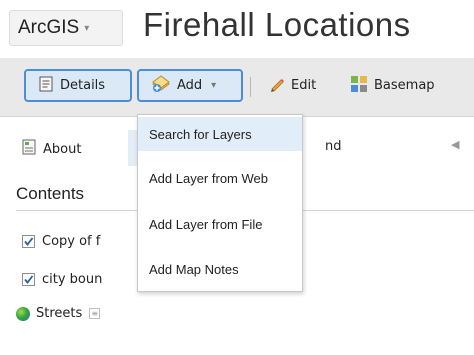  Describe the element at coordinates (277, 24) in the screenshot. I see `map-title: Firehall Locations` at that location.